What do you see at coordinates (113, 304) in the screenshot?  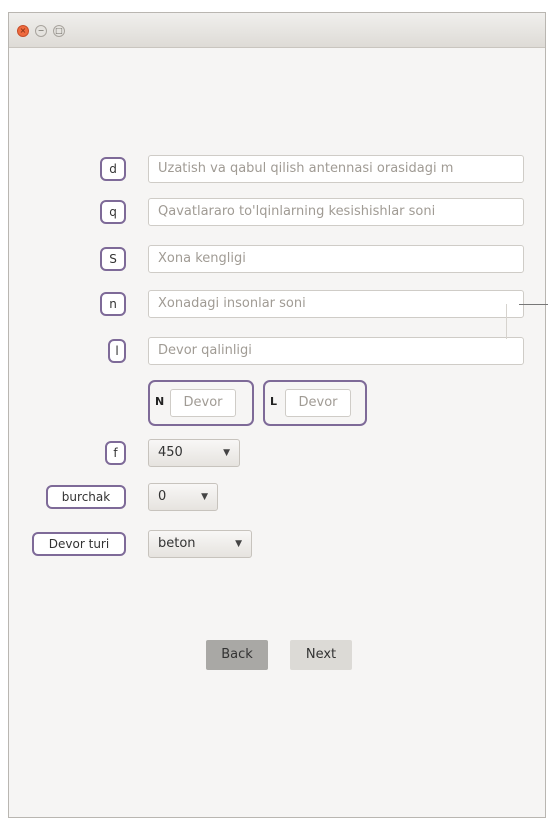 I see `label-n: n` at bounding box center [113, 304].